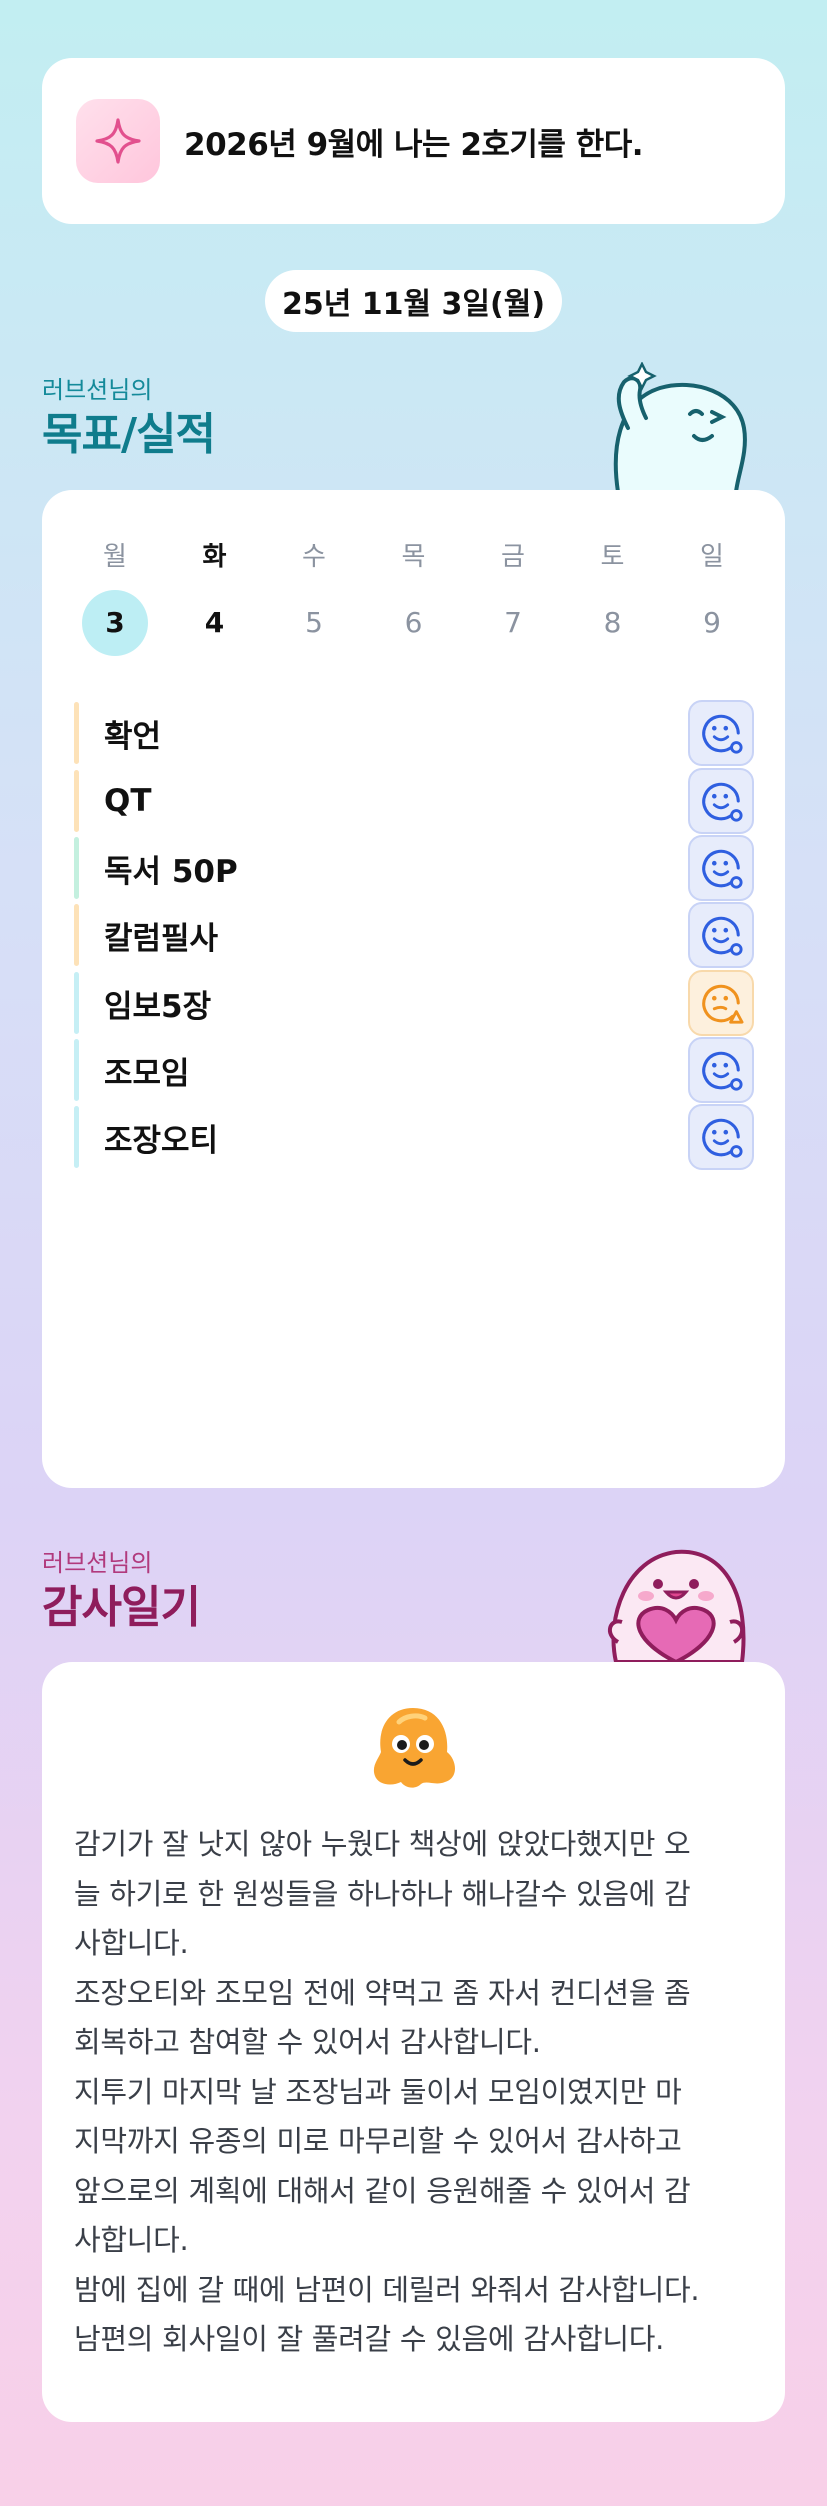 This screenshot has height=2506, width=827. I want to click on task-label: 조장오티, so click(161, 1140).